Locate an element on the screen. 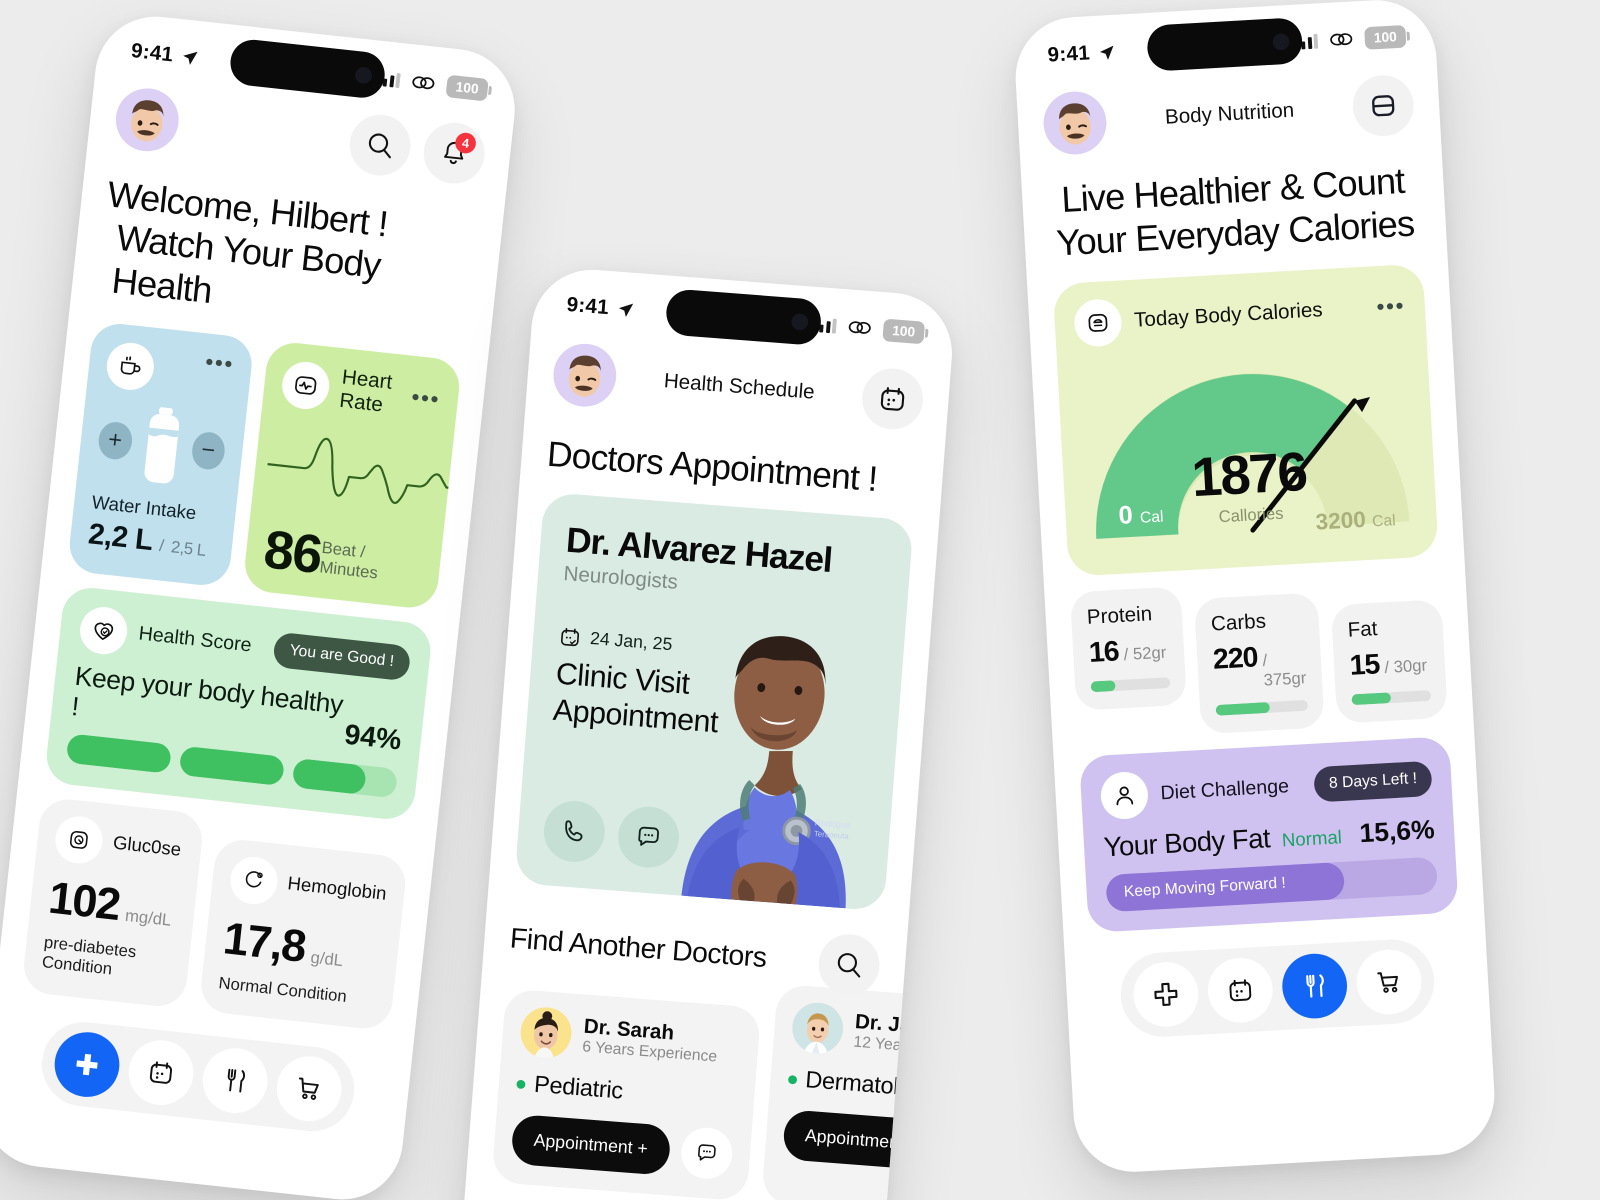 The image size is (1600, 1200). water-intake-card: ••• + − Water Intake 2,2 L / 2,5 L is located at coordinates (160, 454).